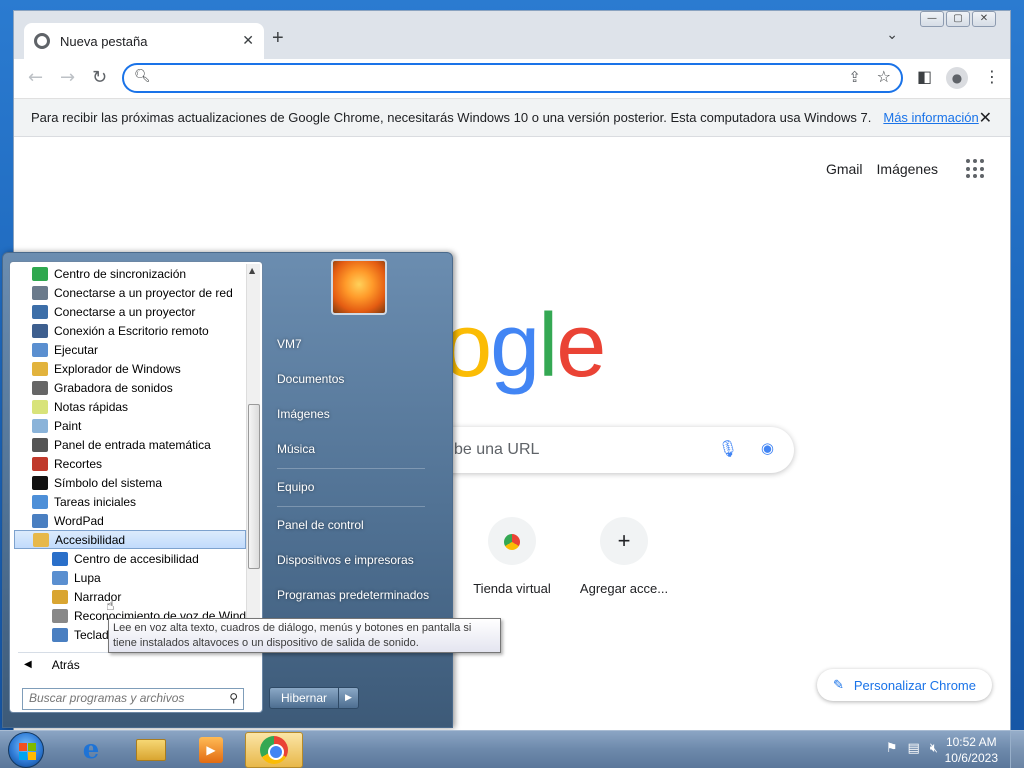 This screenshot has height=768, width=1024. What do you see at coordinates (362, 344) in the screenshot?
I see `user-folder-link: VM7` at bounding box center [362, 344].